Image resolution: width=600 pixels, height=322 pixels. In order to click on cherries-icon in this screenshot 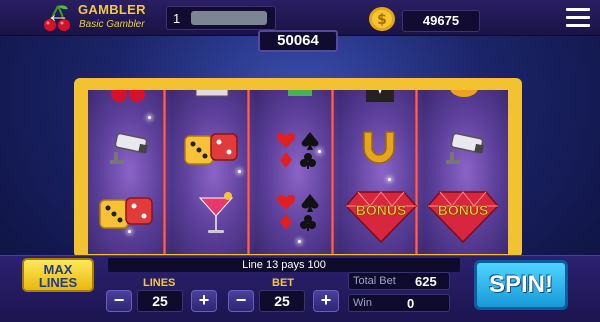, I will do `click(128, 96)`.